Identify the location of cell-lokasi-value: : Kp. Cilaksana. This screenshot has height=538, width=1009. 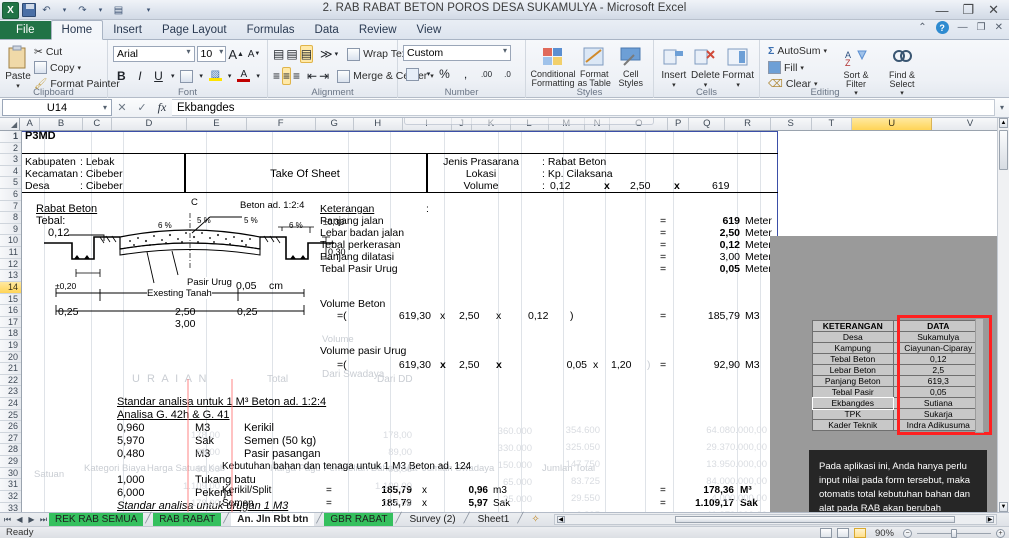
(577, 174).